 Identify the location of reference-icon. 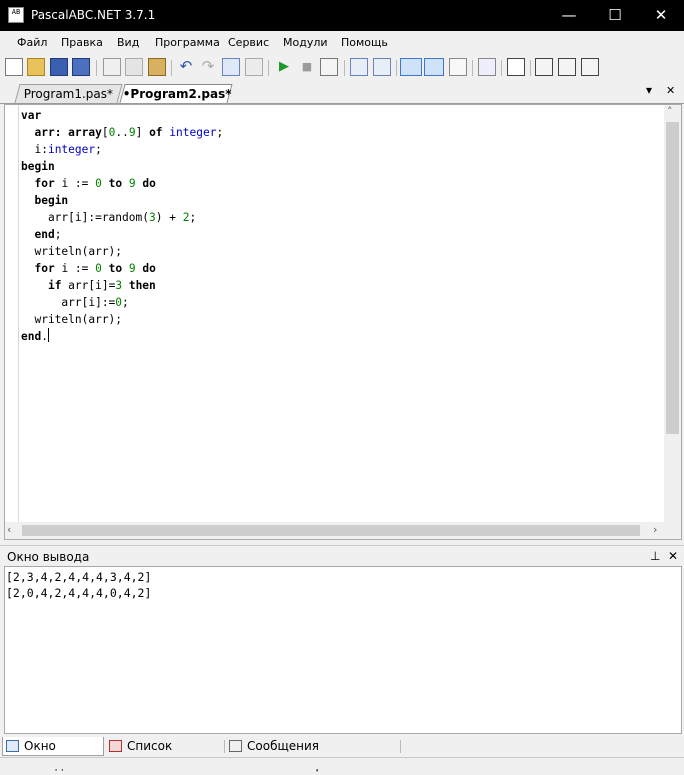
(590, 67).